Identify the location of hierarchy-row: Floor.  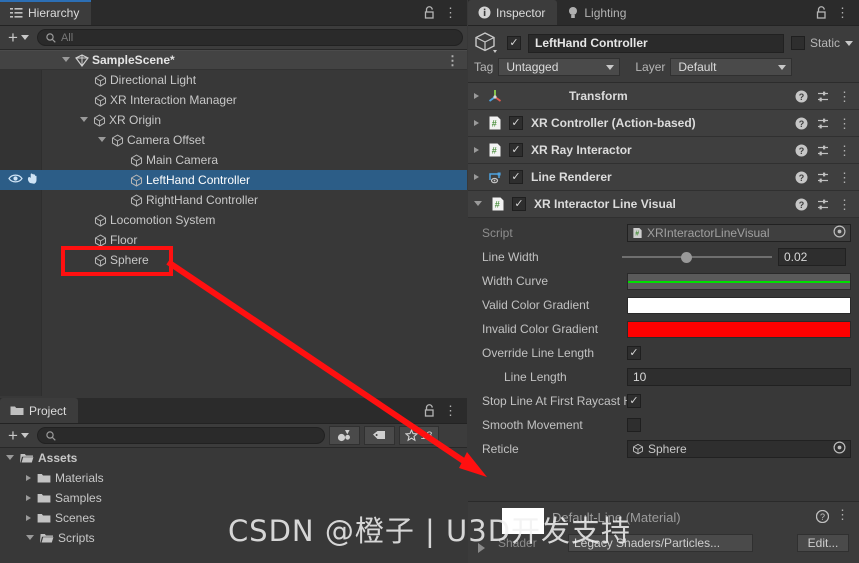
(233, 240).